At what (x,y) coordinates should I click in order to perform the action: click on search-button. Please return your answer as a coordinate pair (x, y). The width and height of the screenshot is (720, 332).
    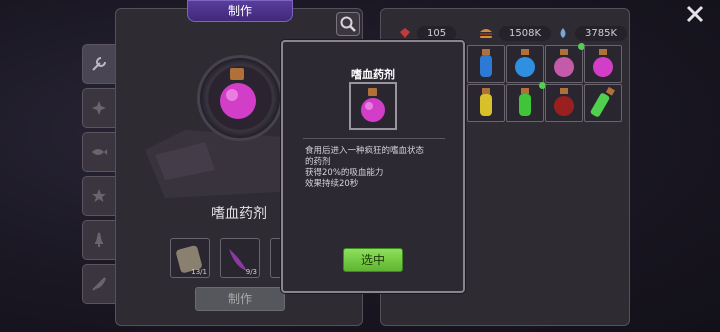
    Looking at the image, I should click on (348, 24).